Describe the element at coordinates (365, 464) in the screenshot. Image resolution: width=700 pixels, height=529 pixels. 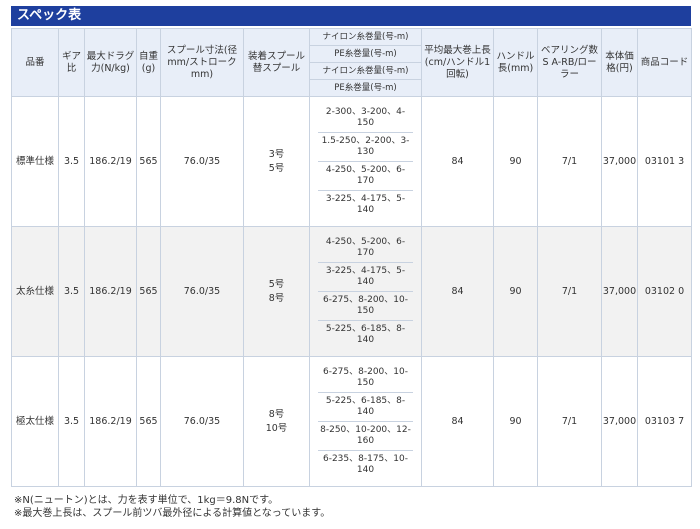
I see `capacity-item: 6-235、8-175、10-140` at that location.